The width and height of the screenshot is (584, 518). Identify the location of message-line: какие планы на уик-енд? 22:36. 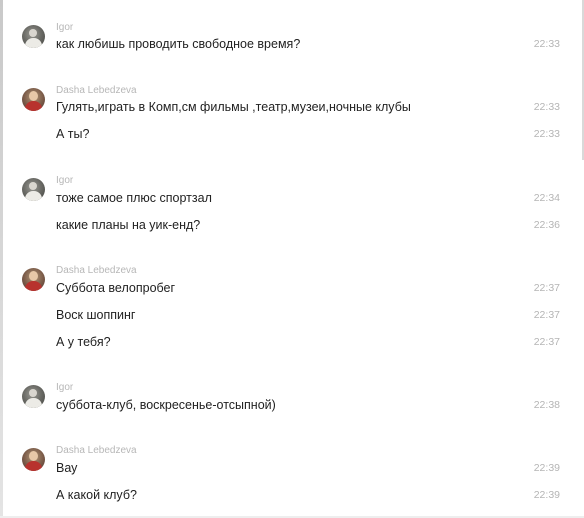
(308, 227).